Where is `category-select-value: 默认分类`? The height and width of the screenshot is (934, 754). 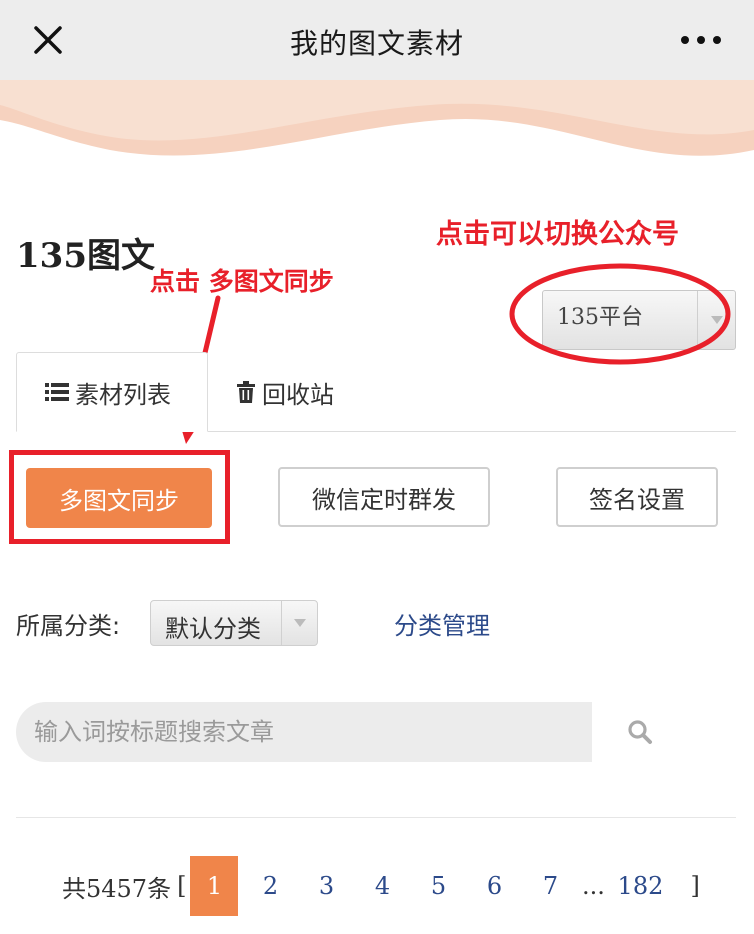
category-select-value: 默认分类 is located at coordinates (213, 629).